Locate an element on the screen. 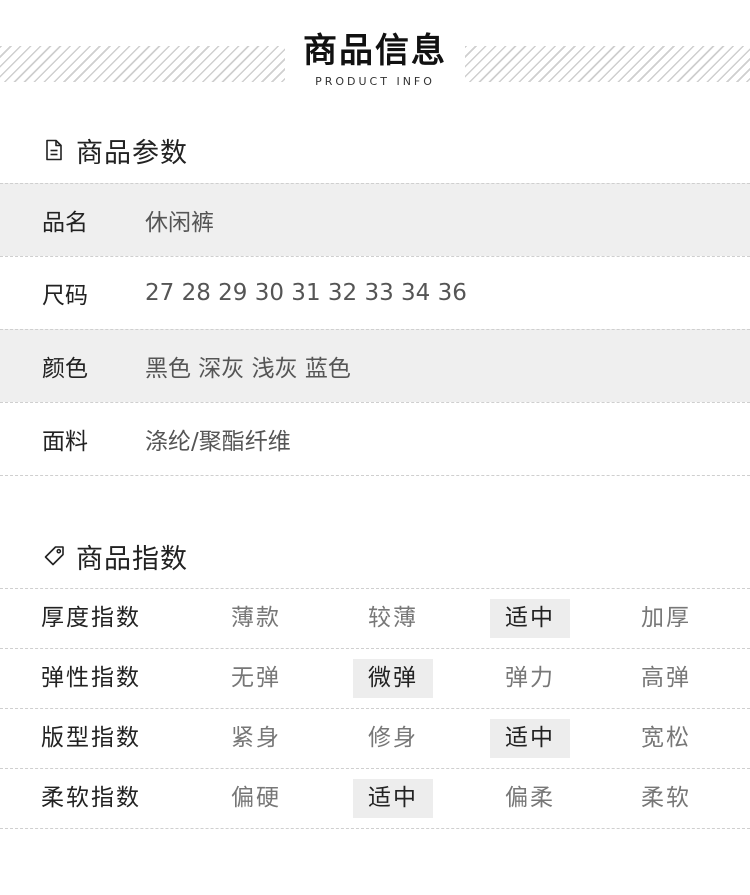 This screenshot has width=750, height=895. index-option-selected: 微弹 is located at coordinates (393, 678).